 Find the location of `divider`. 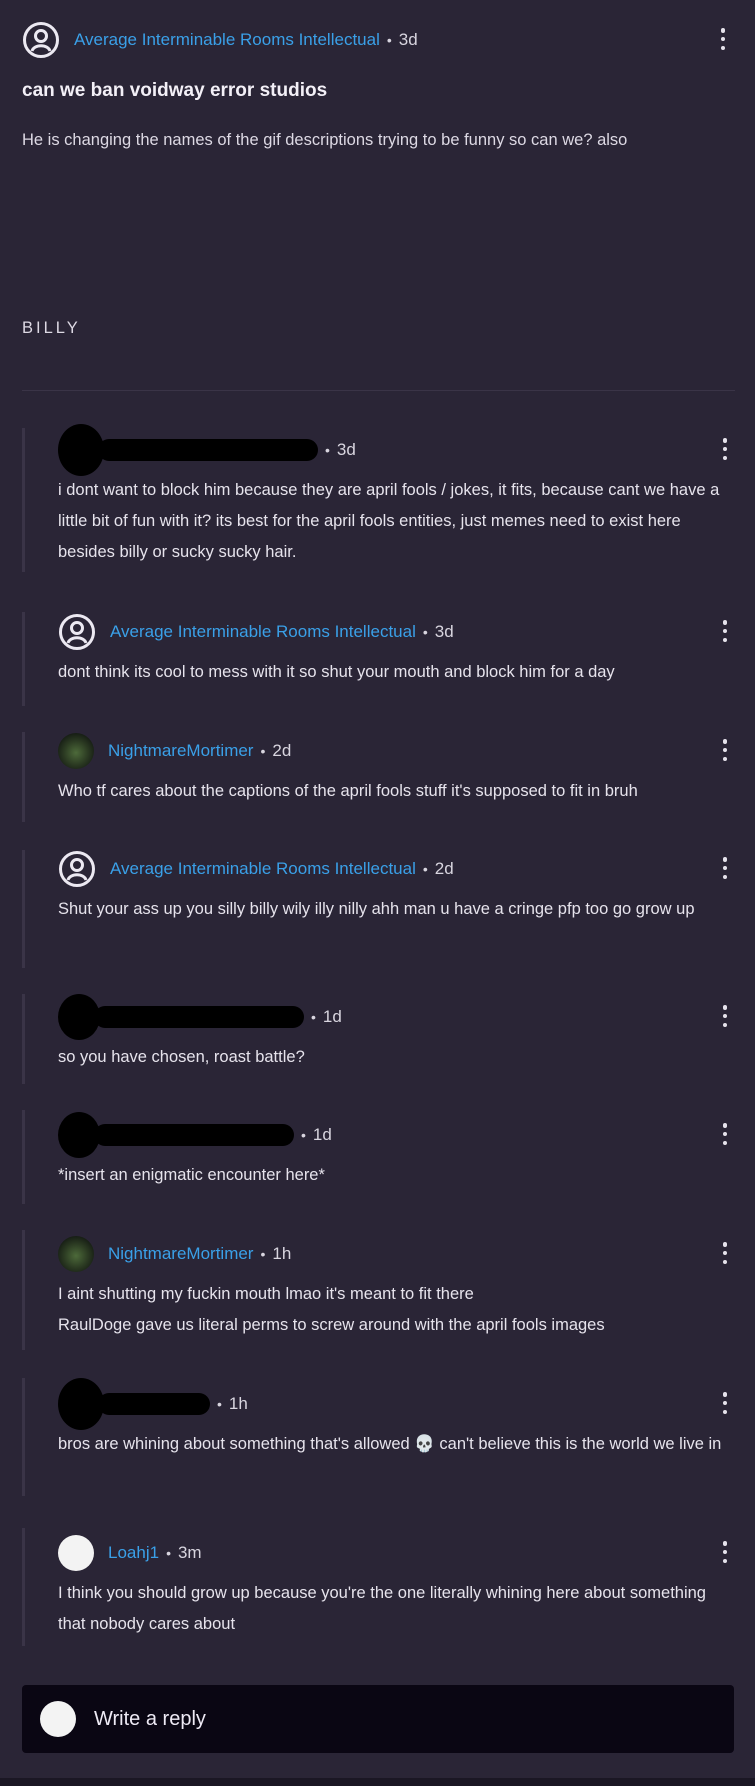

divider is located at coordinates (378, 390).